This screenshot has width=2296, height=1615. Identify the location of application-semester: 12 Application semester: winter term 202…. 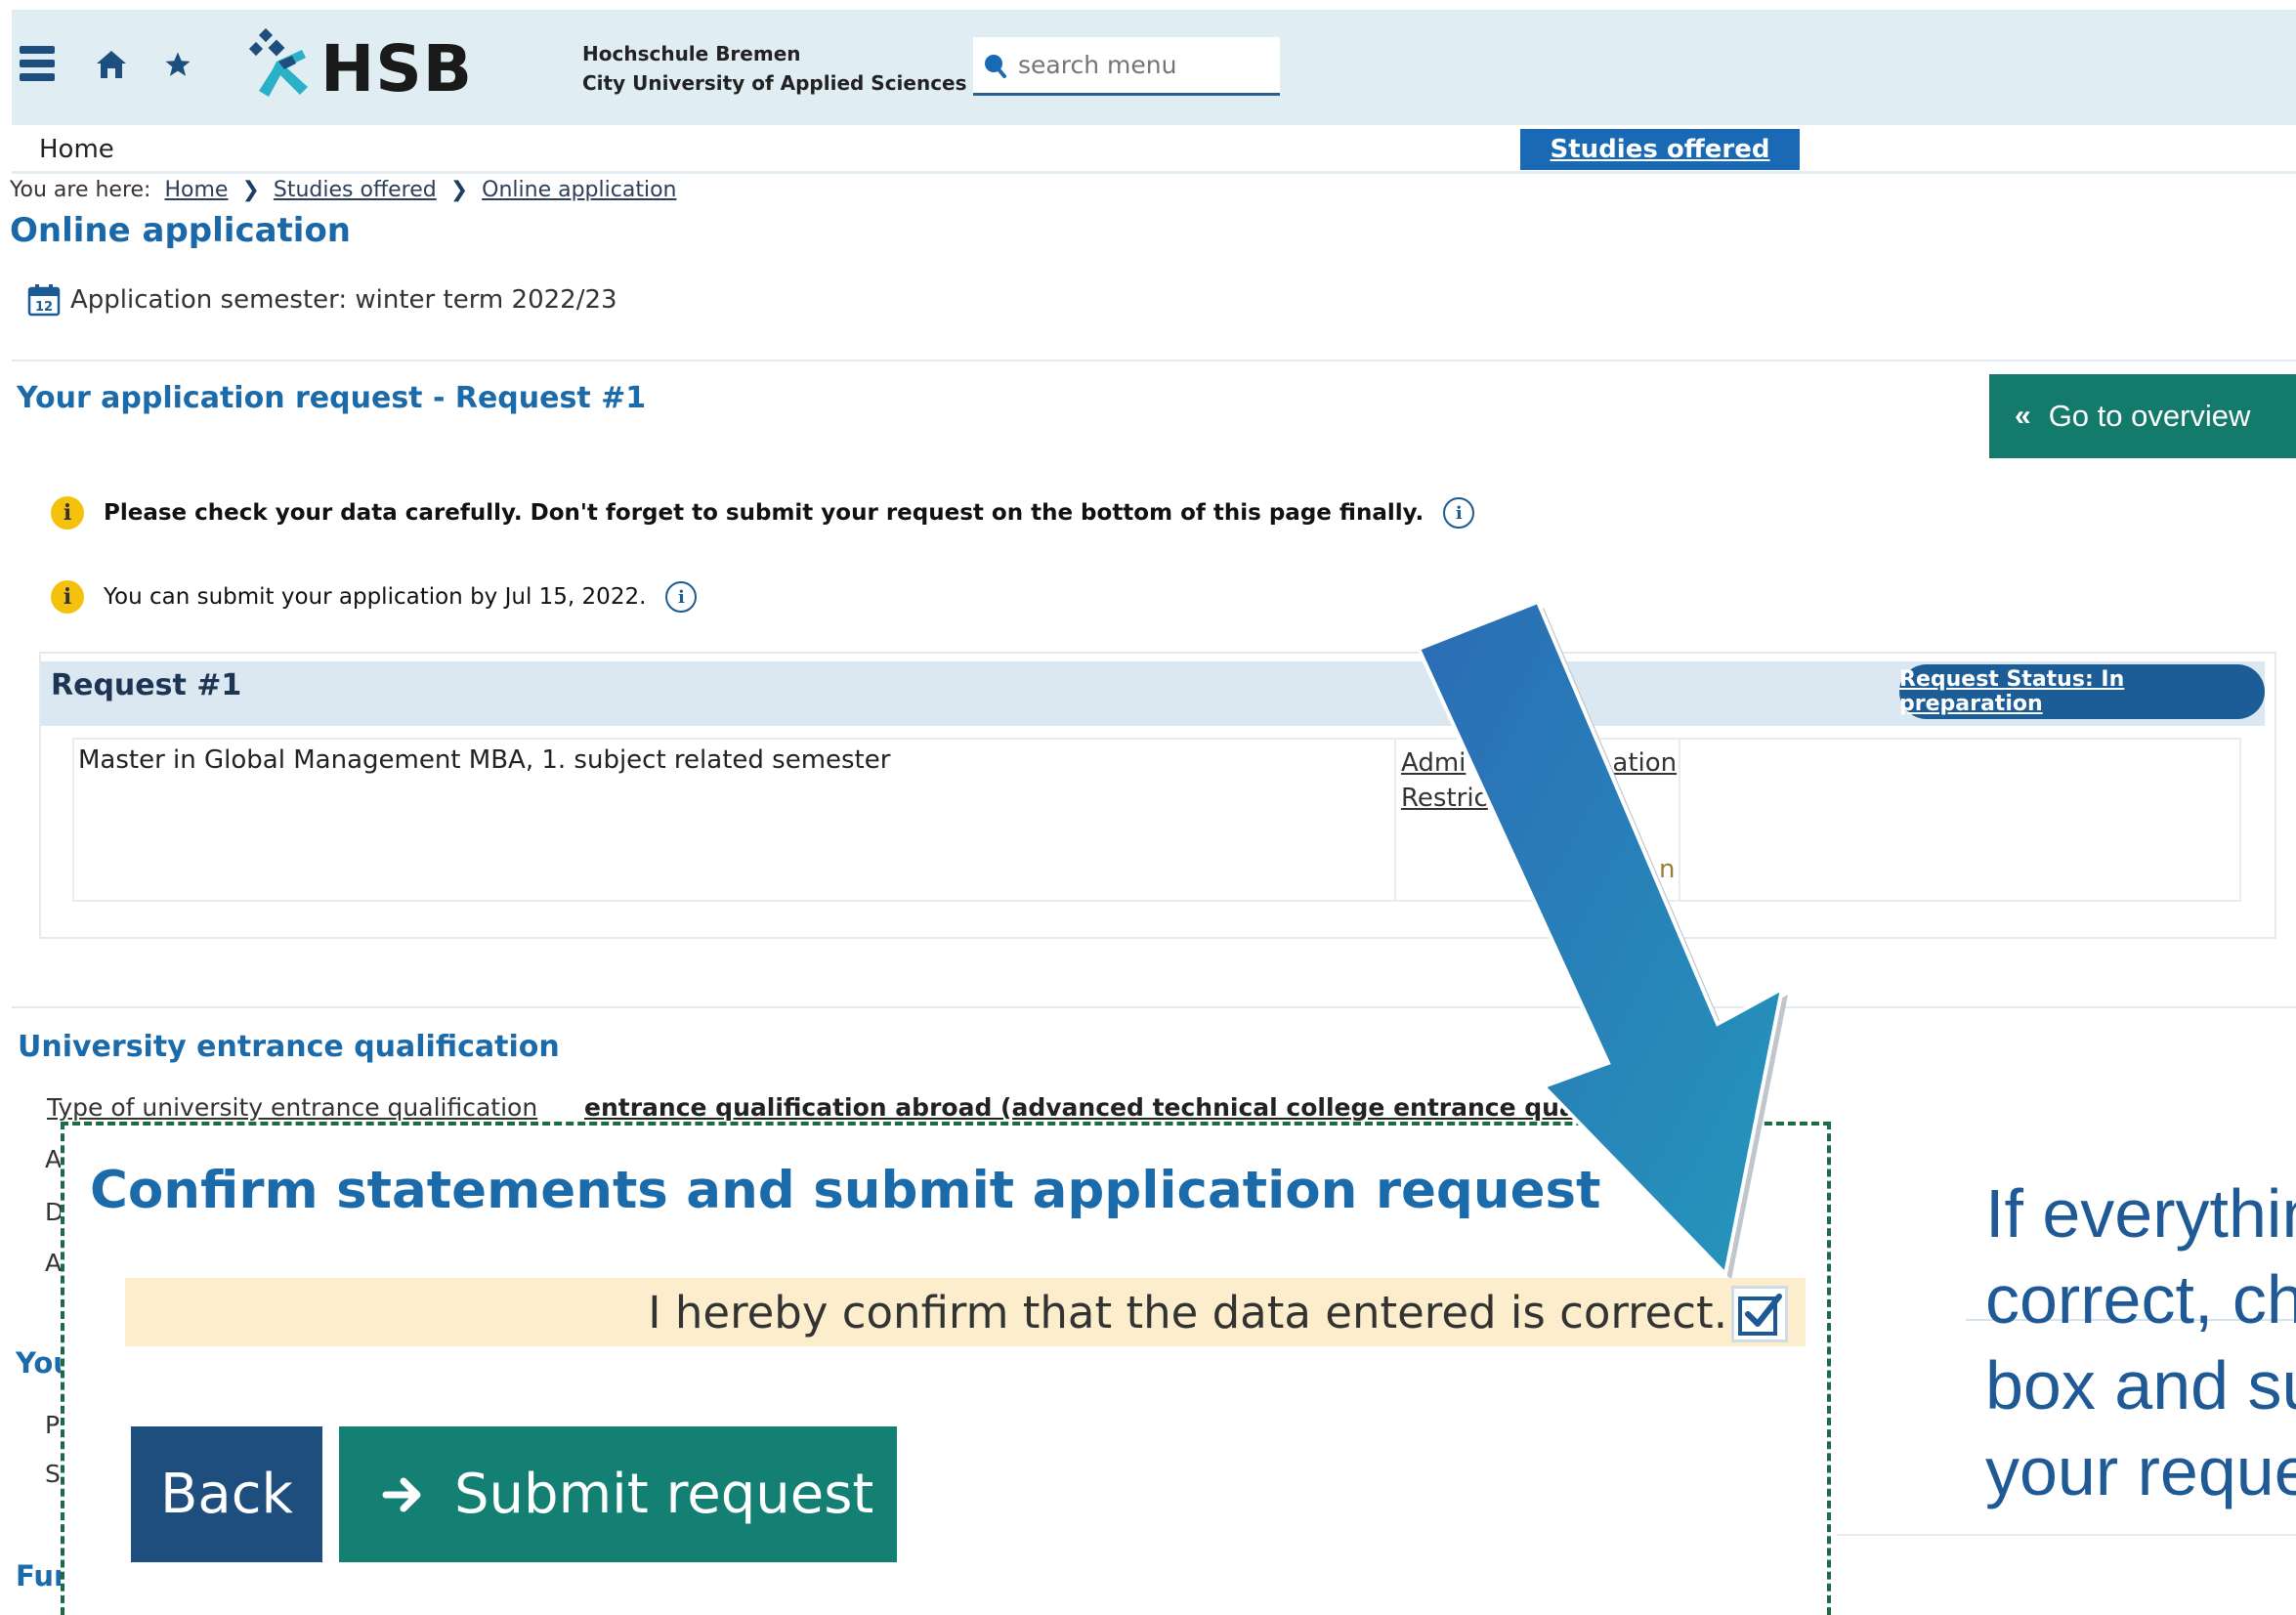
(322, 300).